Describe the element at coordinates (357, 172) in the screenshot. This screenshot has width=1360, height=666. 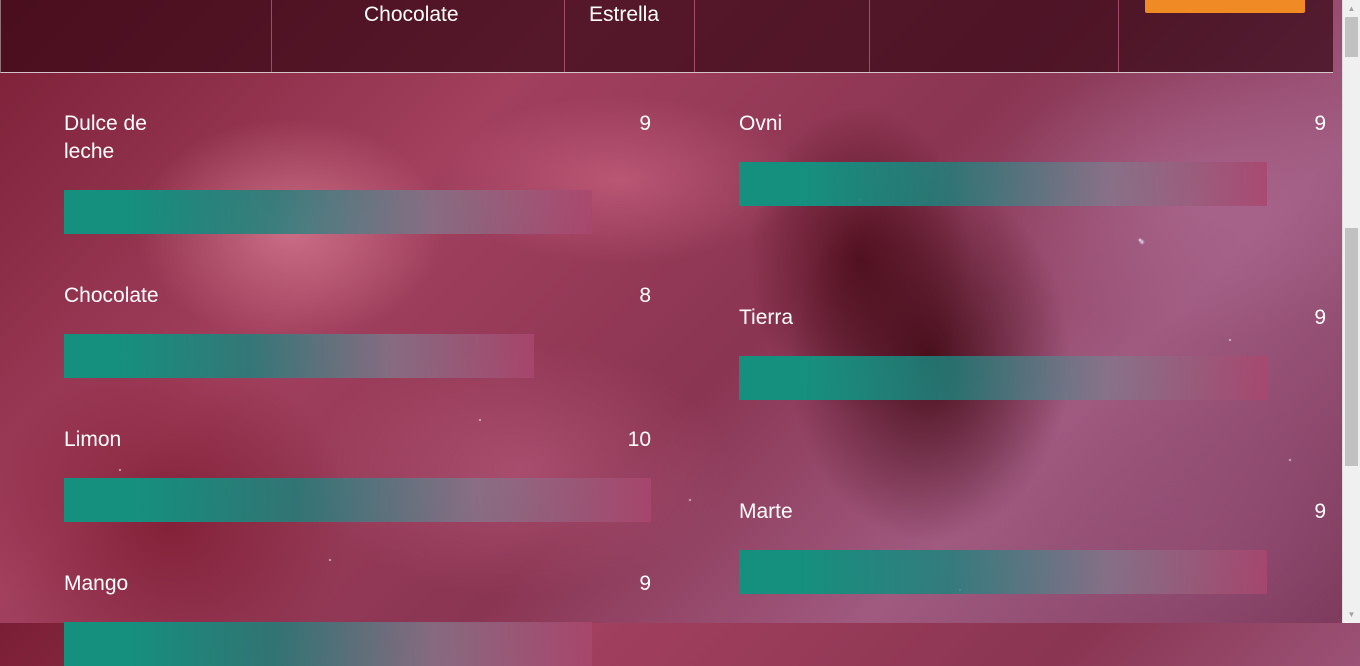
I see `flavor-rating: Dulce de leche 9` at that location.